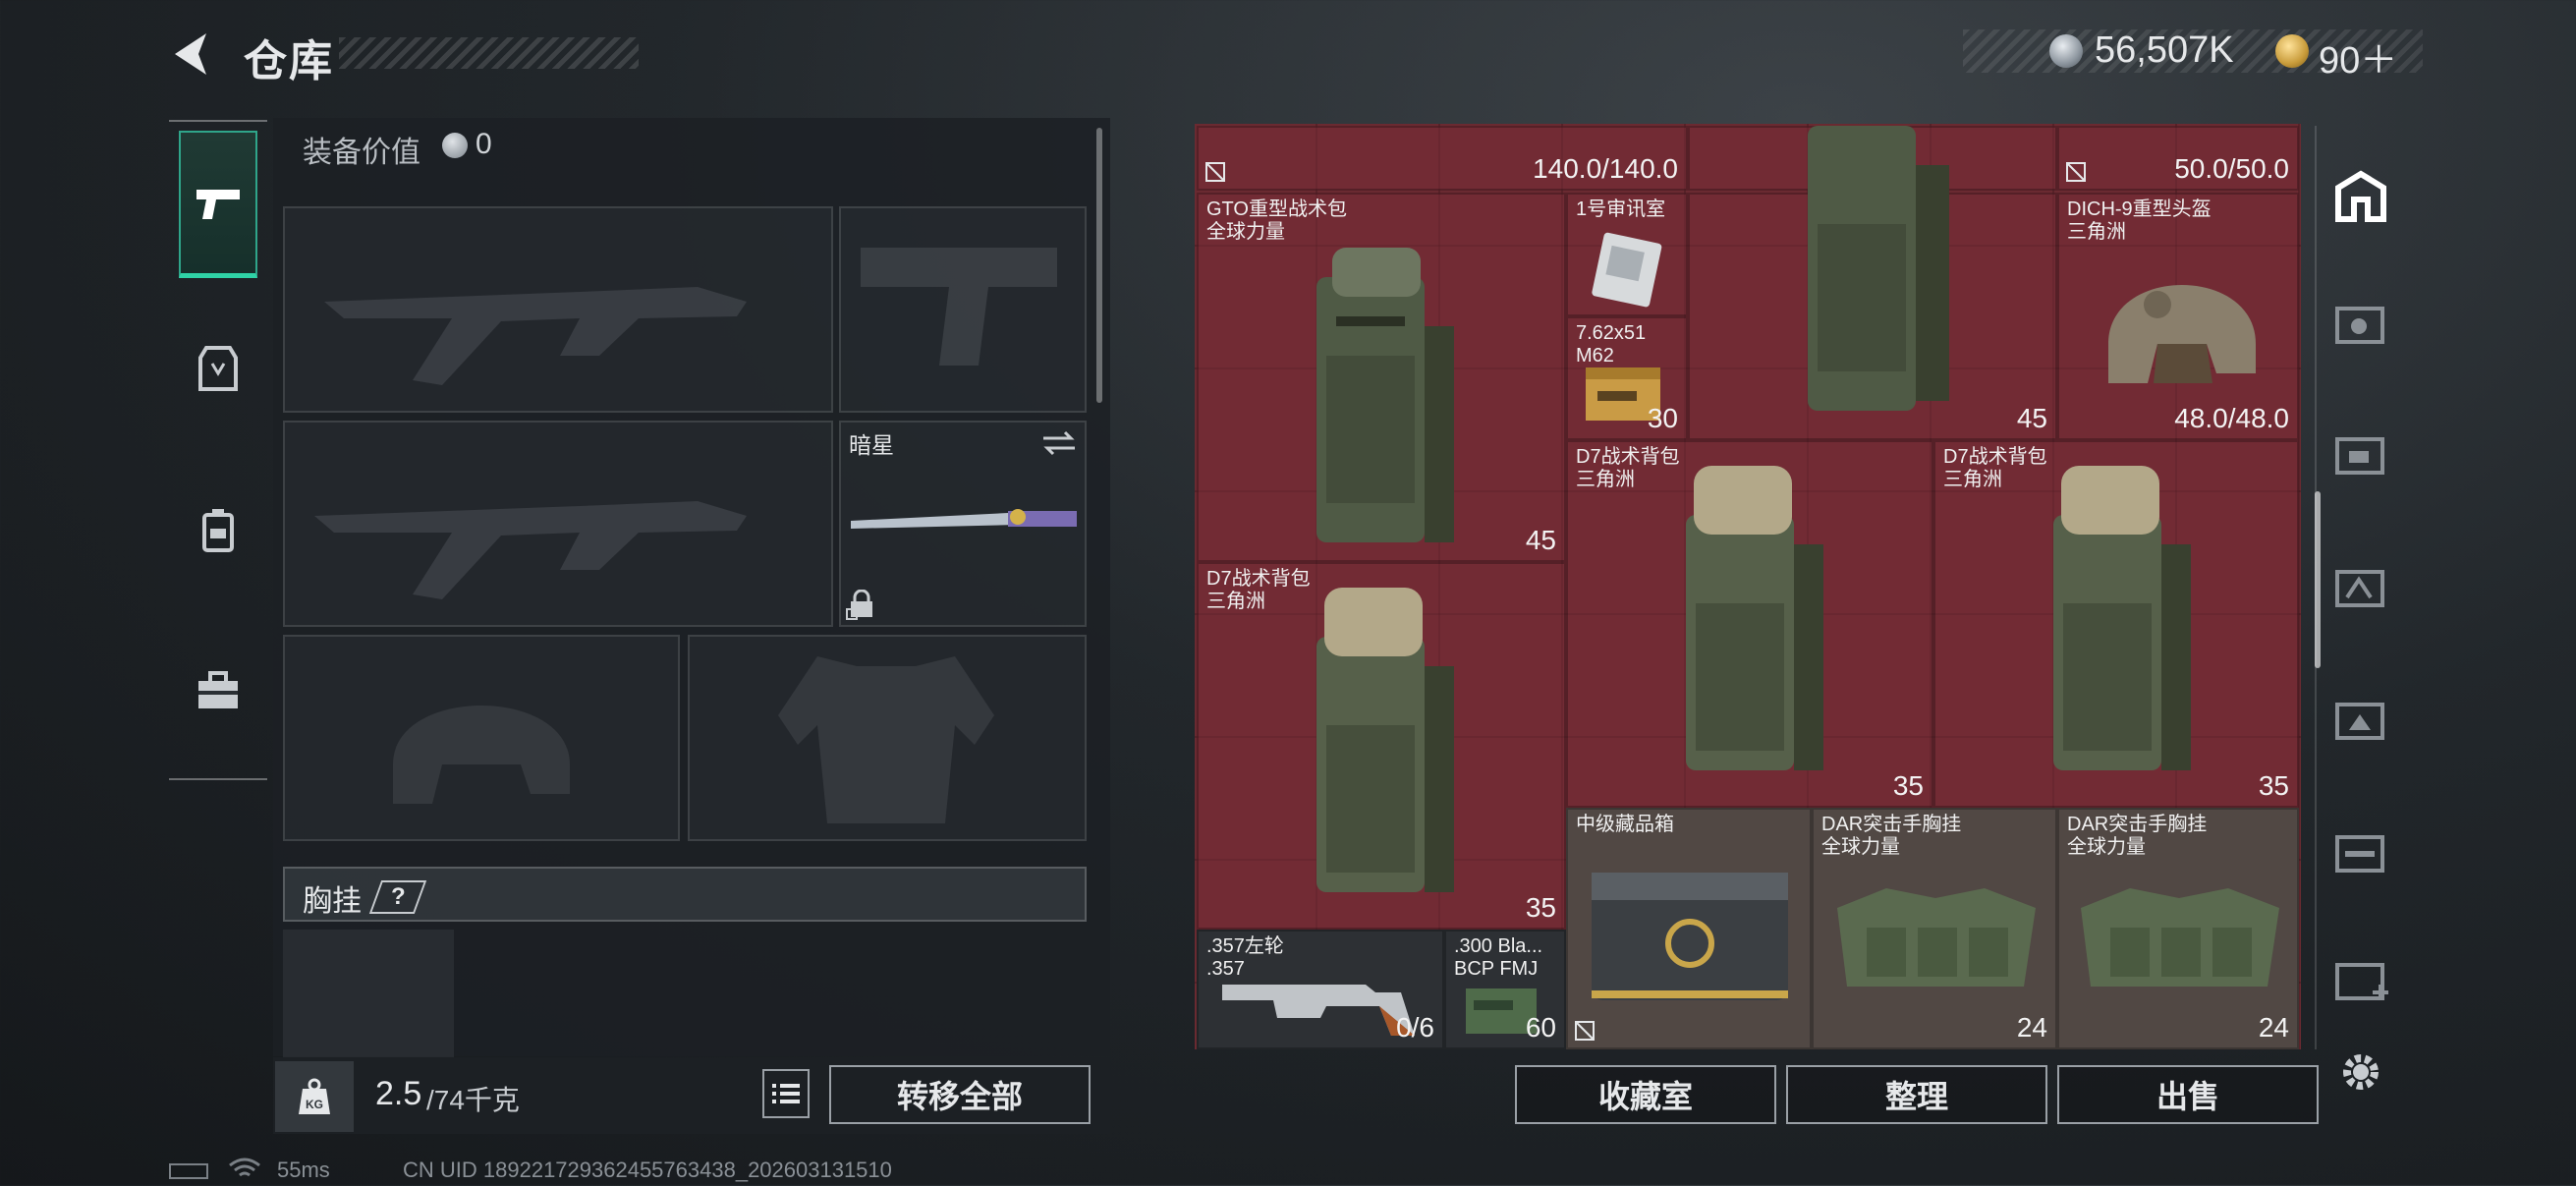  Describe the element at coordinates (398, 896) in the screenshot. I see `help-glyph: ?` at that location.